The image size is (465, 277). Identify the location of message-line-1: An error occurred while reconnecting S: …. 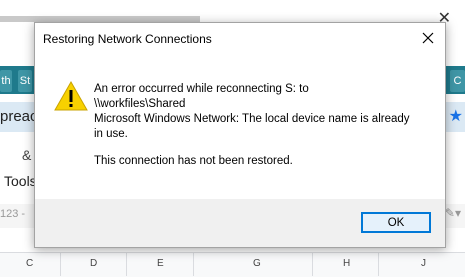
(201, 89).